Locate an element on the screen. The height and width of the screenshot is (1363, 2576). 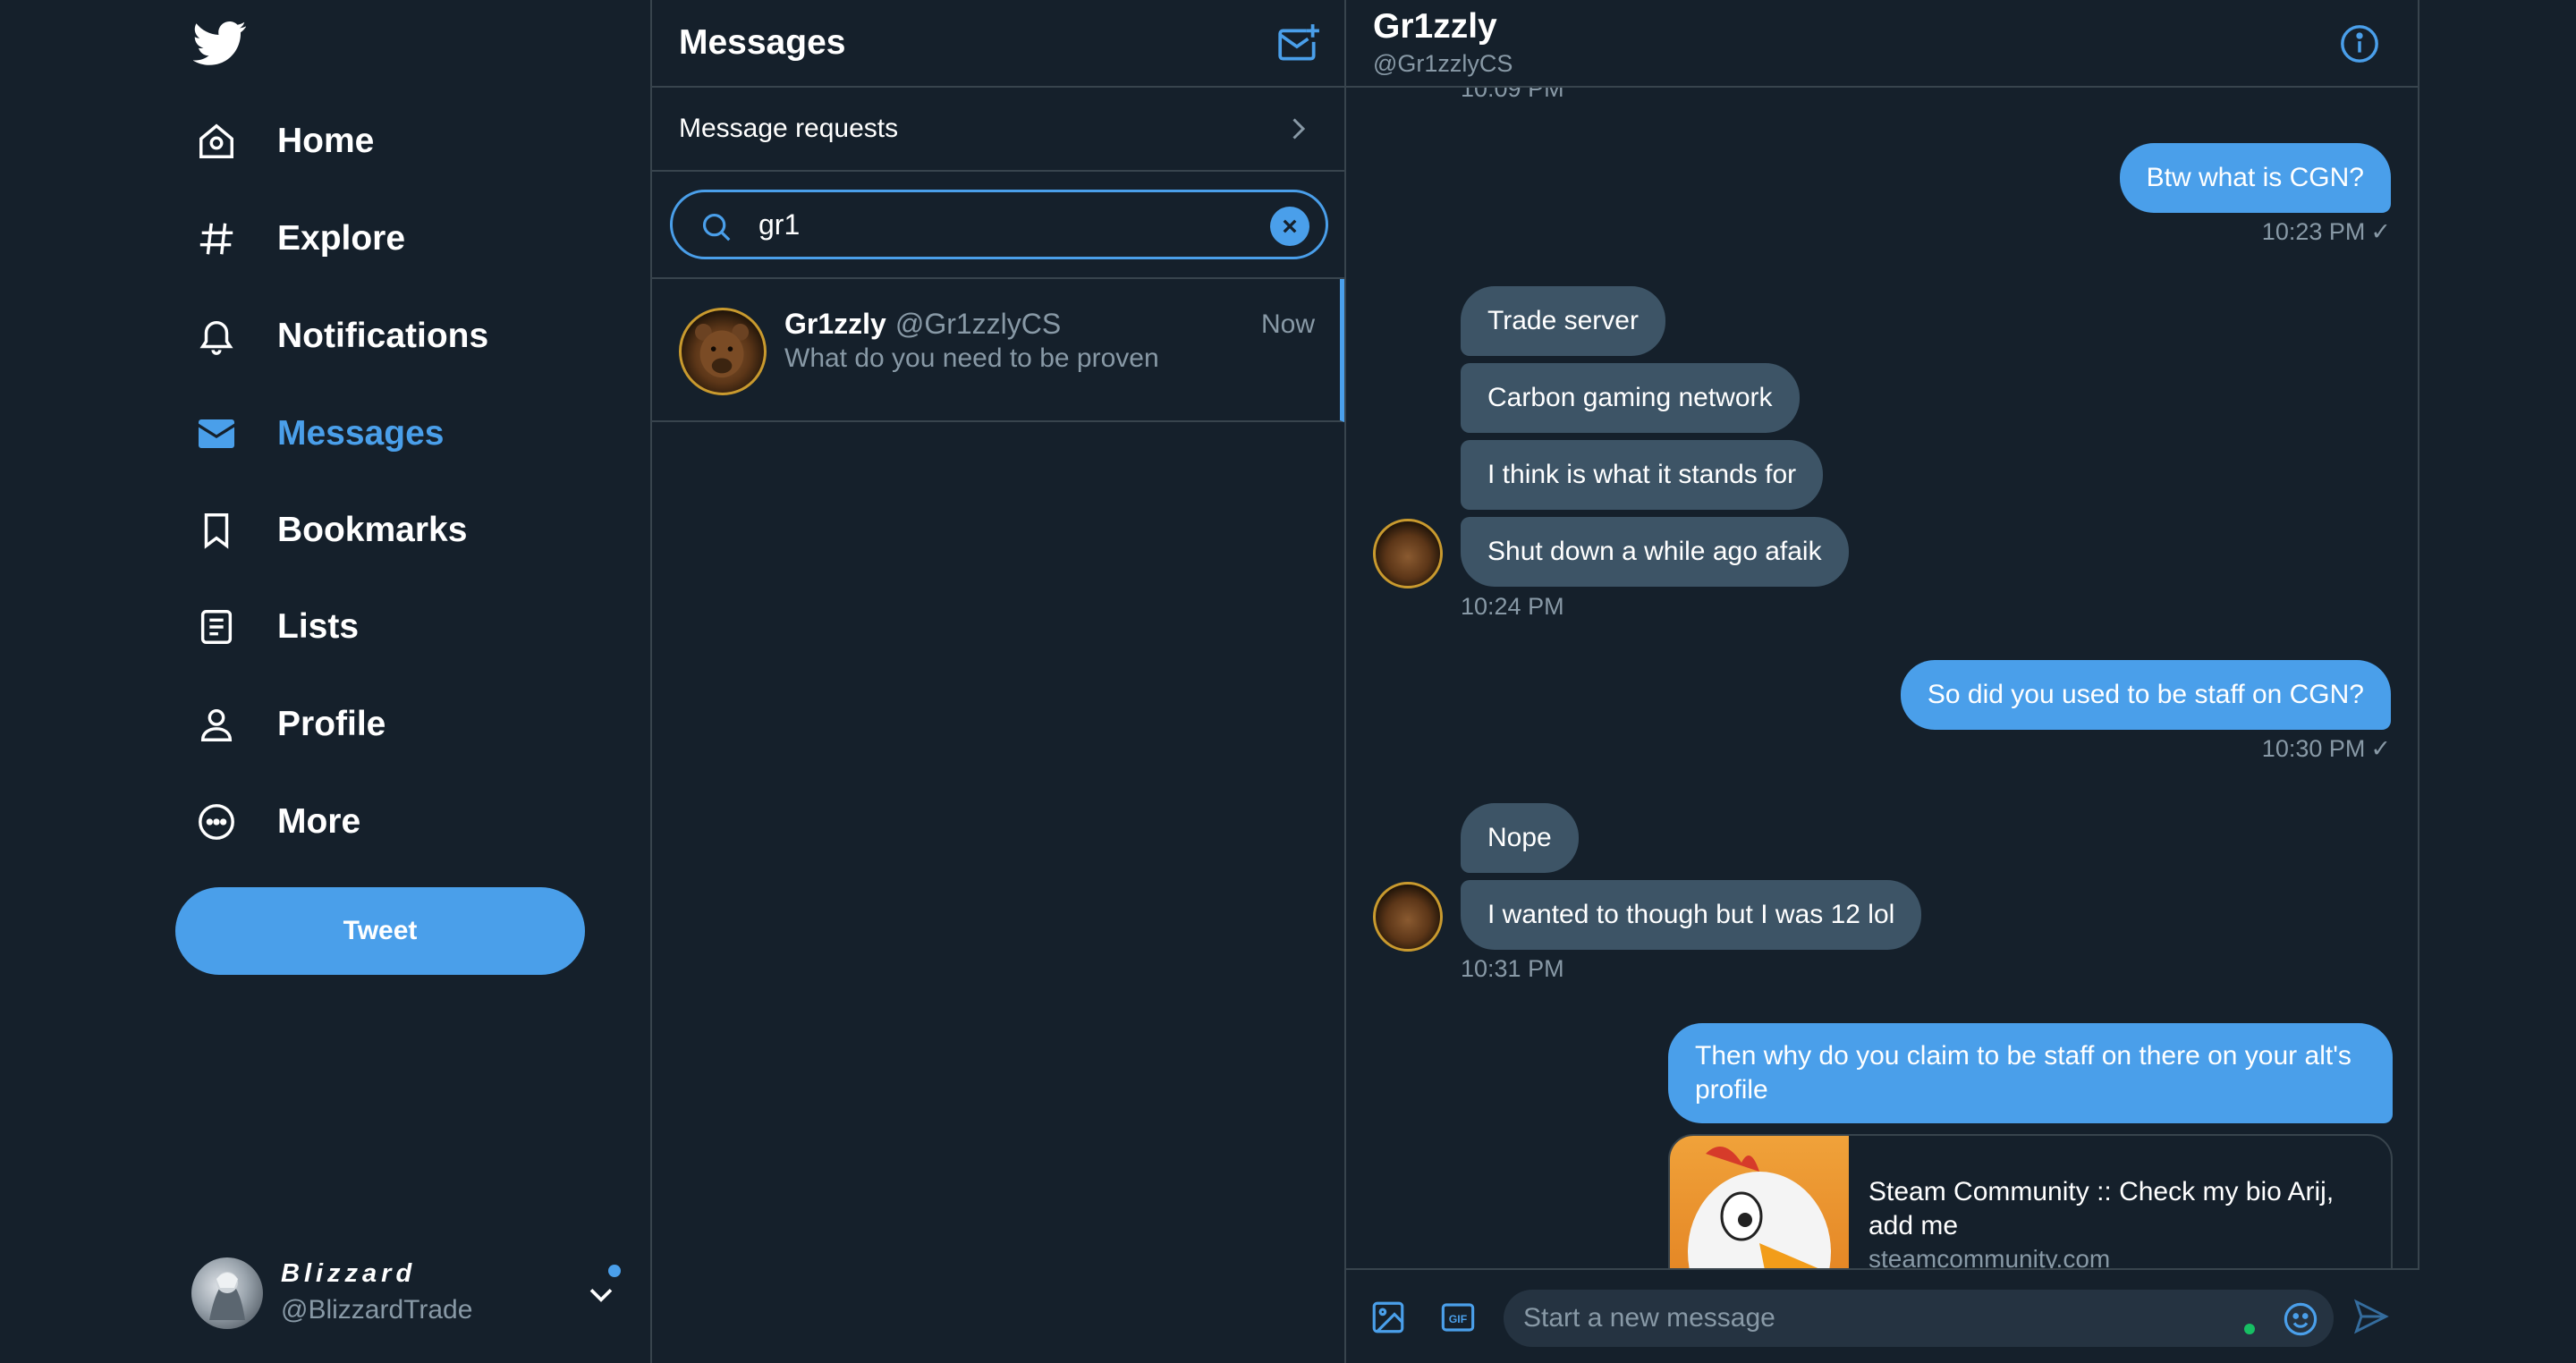
emoji-icon is located at coordinates (2300, 1319).